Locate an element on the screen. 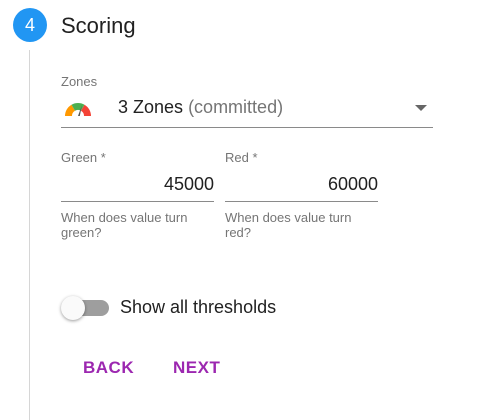  next-button: NEXT is located at coordinates (196, 368).